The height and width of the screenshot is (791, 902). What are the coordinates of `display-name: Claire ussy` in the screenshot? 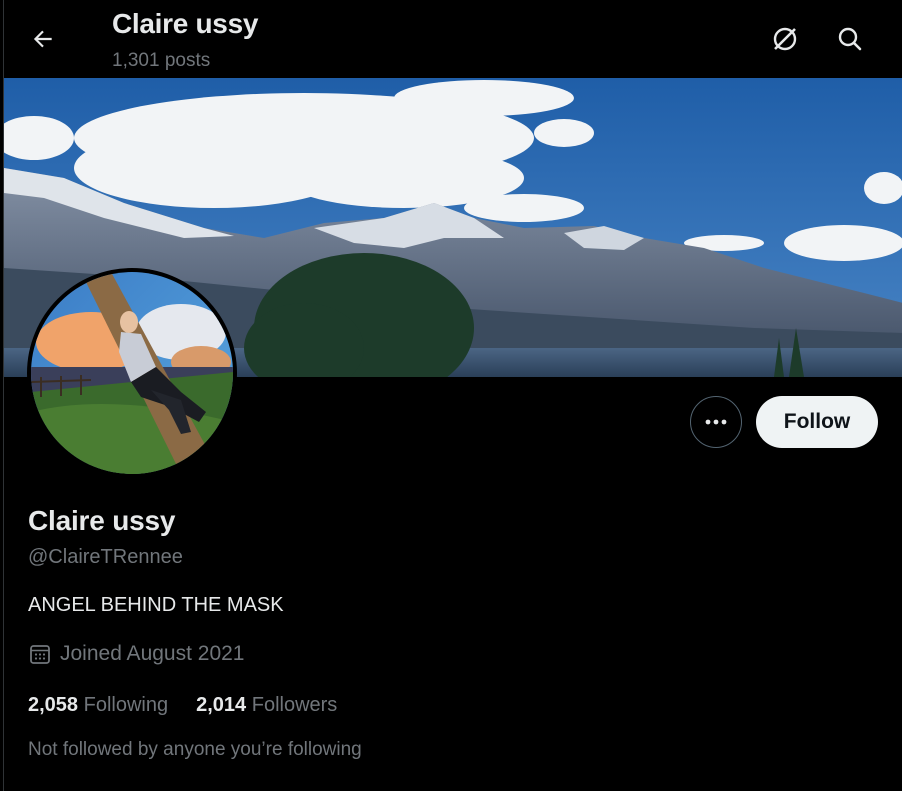 It's located at (102, 520).